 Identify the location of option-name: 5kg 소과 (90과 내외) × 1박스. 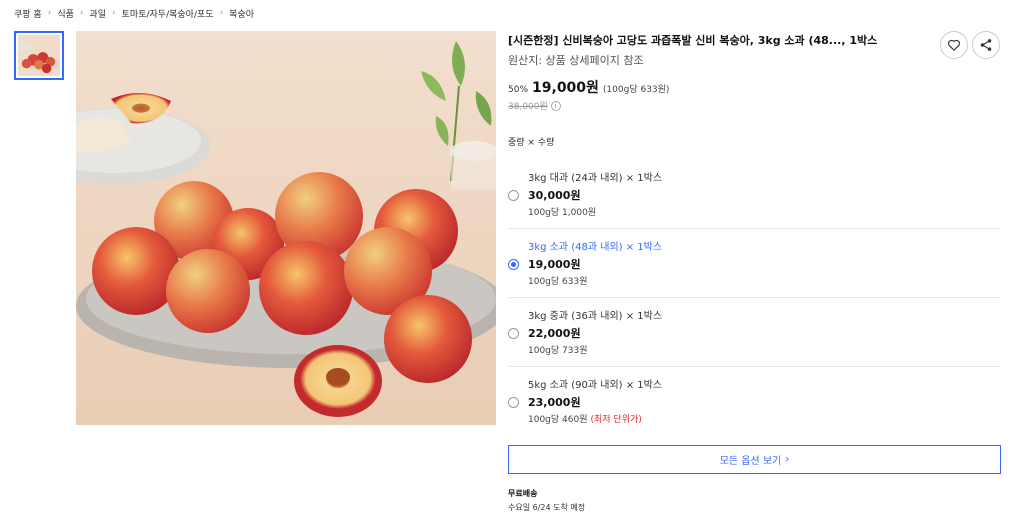
(595, 385).